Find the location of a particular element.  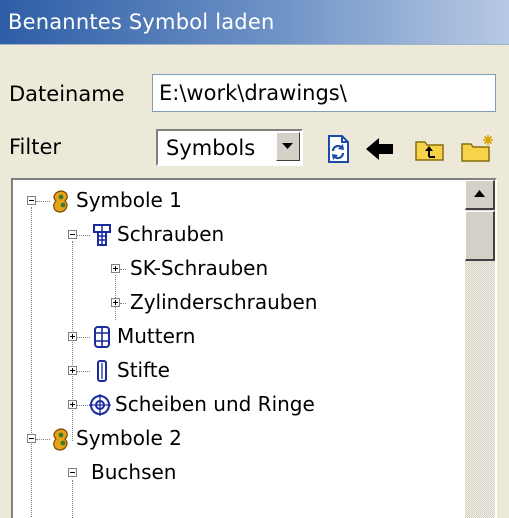

new-folder-icon is located at coordinates (477, 148).